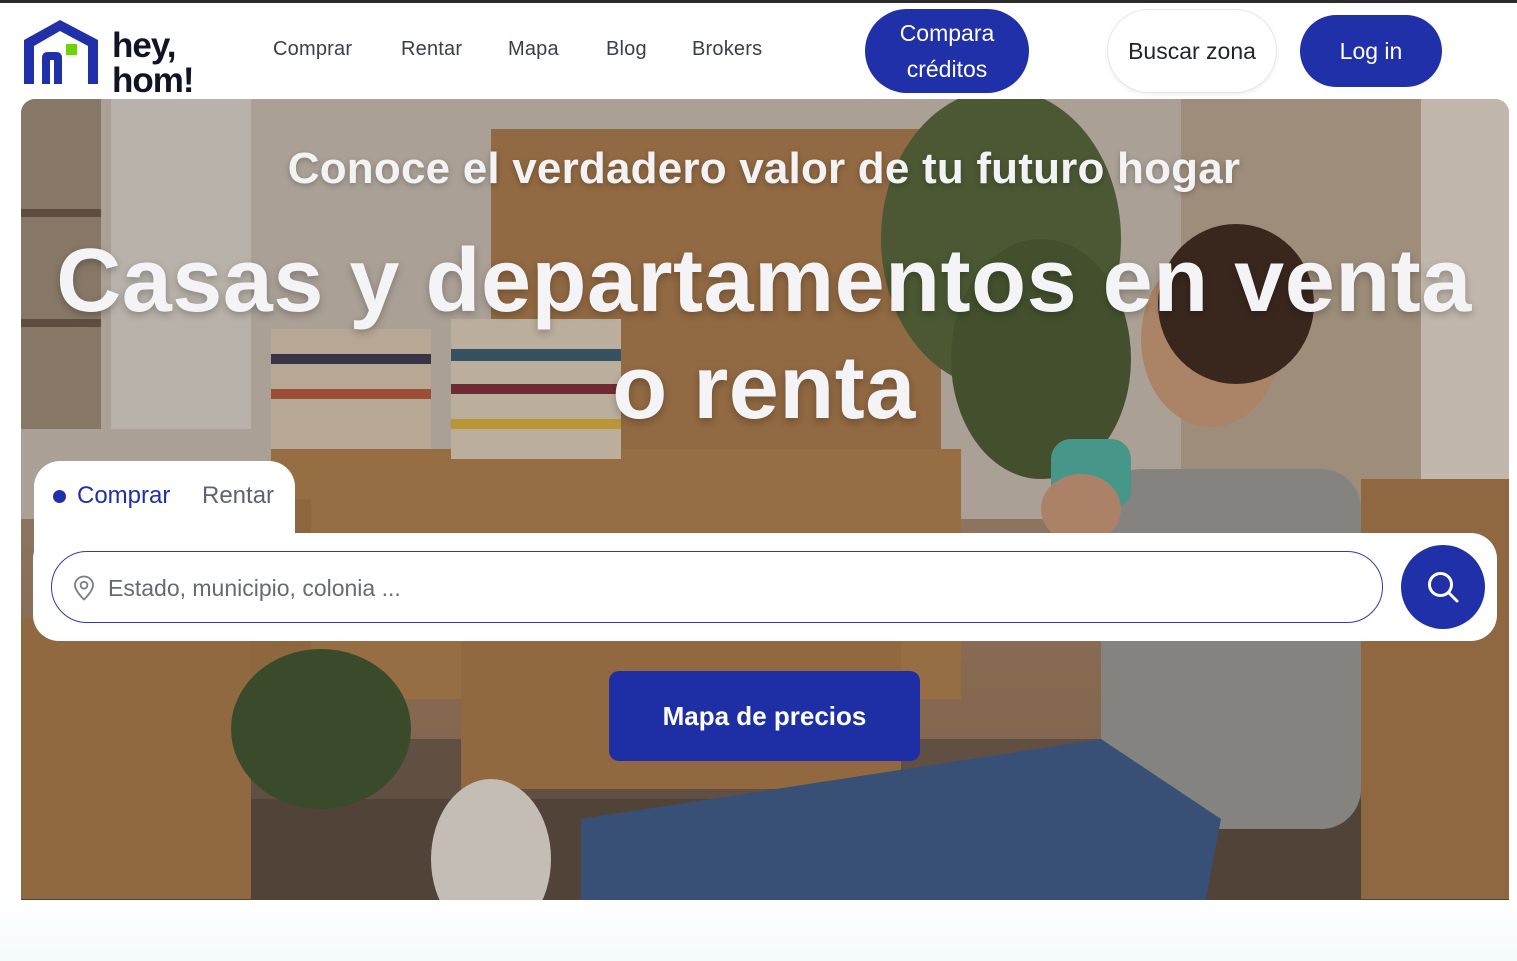 The image size is (1517, 961). What do you see at coordinates (59, 496) in the screenshot?
I see `active-dot-icon` at bounding box center [59, 496].